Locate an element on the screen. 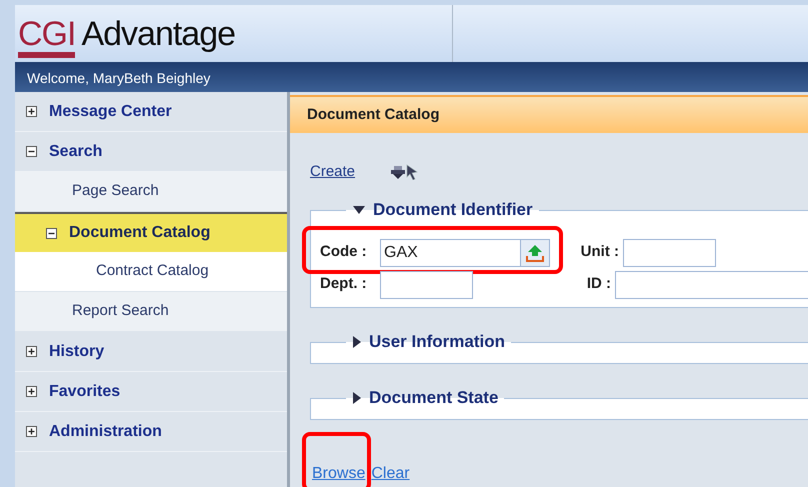 The height and width of the screenshot is (487, 808). field-label: ID : is located at coordinates (598, 284).